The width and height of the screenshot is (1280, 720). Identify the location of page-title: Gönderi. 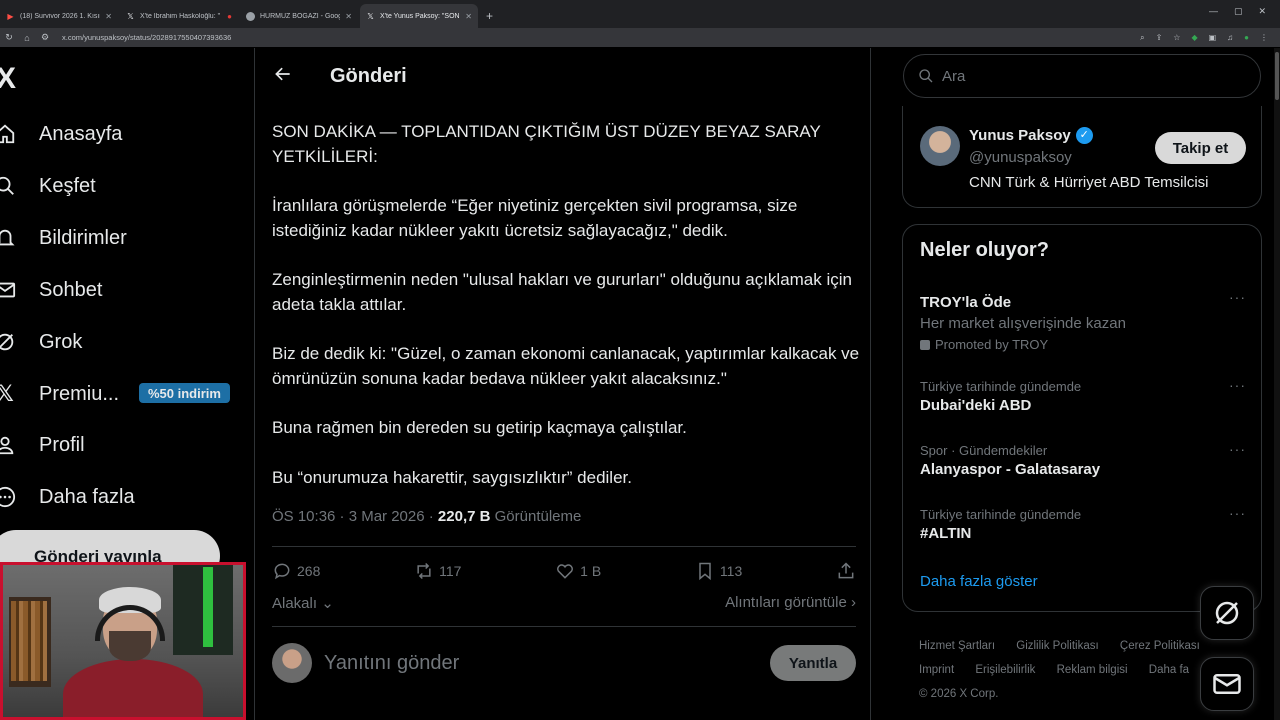
(368, 76).